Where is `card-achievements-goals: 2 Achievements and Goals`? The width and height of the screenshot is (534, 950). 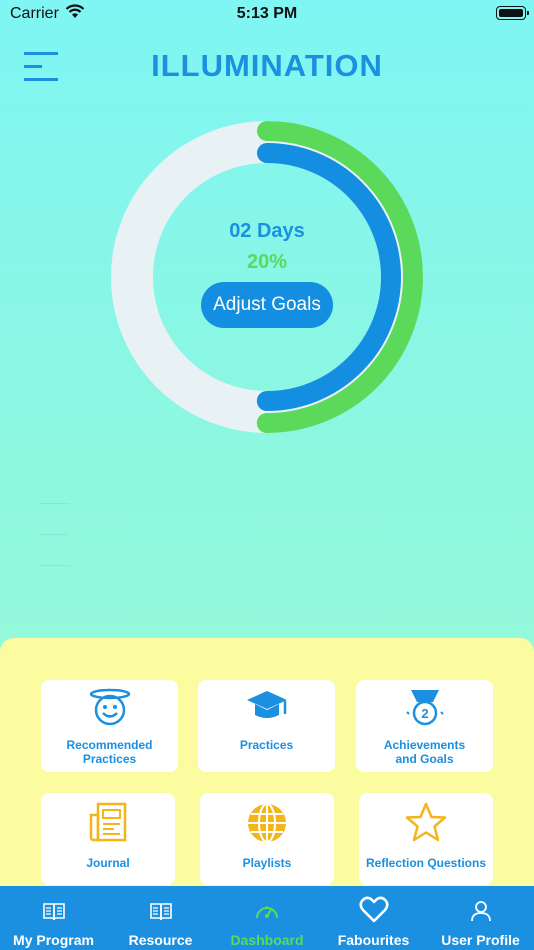
card-achievements-goals: 2 Achievements and Goals is located at coordinates (424, 726).